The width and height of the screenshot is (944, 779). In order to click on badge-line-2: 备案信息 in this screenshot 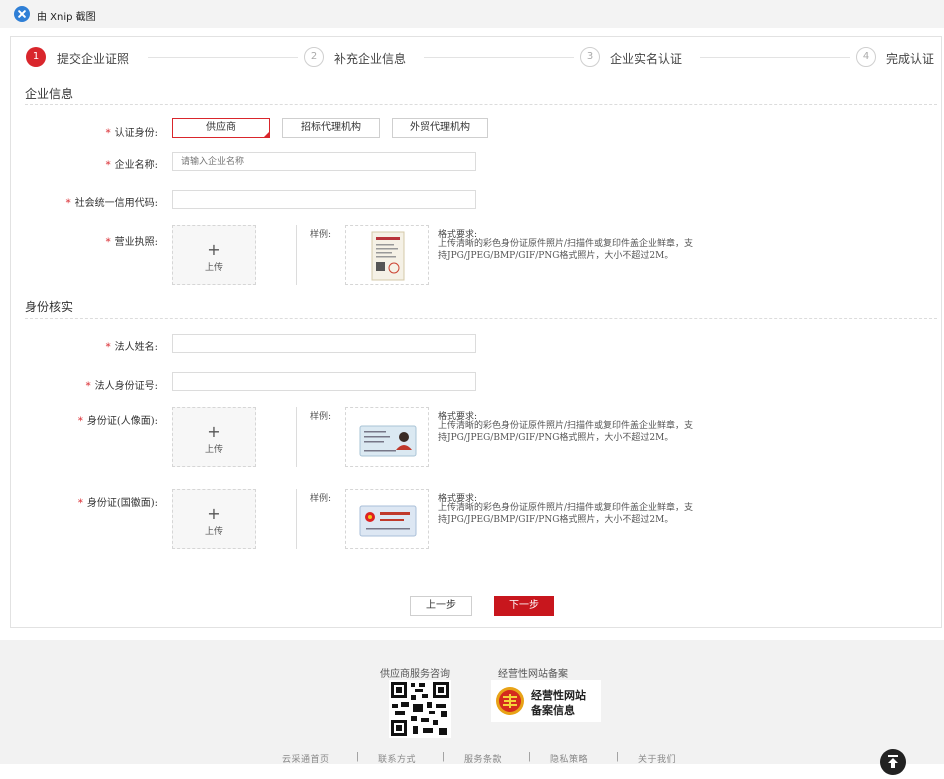, I will do `click(553, 710)`.